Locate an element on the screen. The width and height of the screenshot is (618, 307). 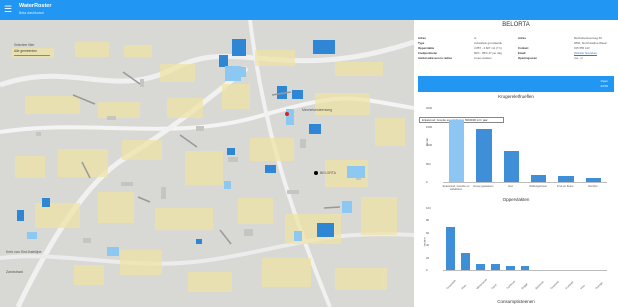
category-label: Hoo is located at coordinates (511, 186).